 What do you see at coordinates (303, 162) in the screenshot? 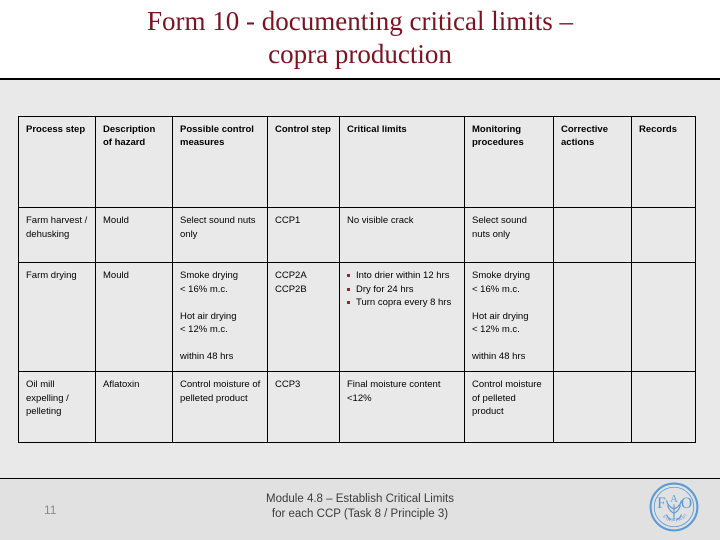
I see `column-header-control-step: Control step` at bounding box center [303, 162].